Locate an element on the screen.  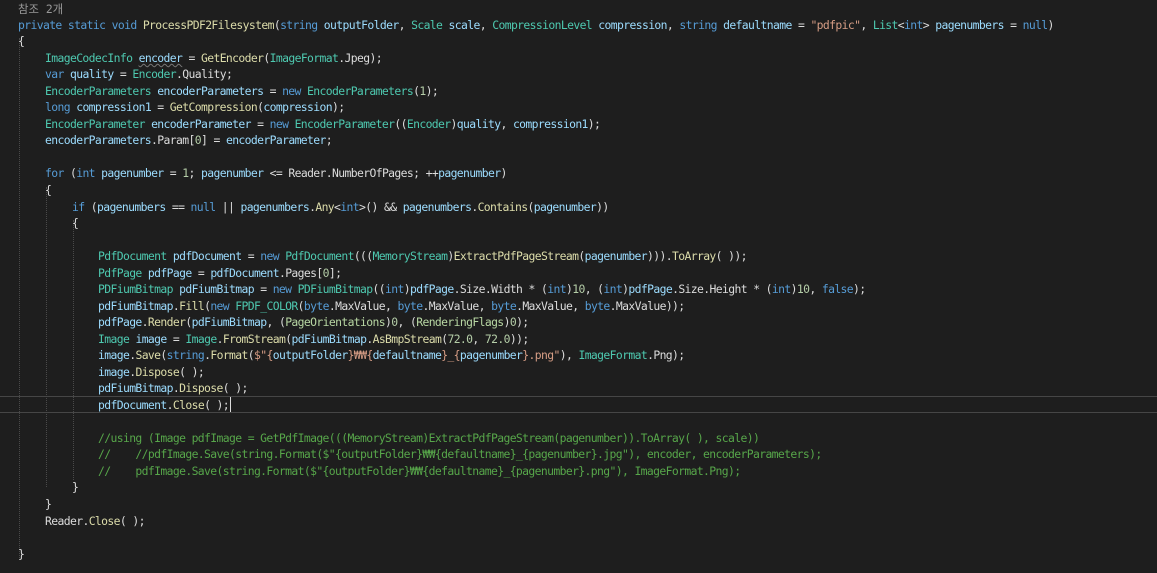
code-token: compression1 is located at coordinates (550, 124).